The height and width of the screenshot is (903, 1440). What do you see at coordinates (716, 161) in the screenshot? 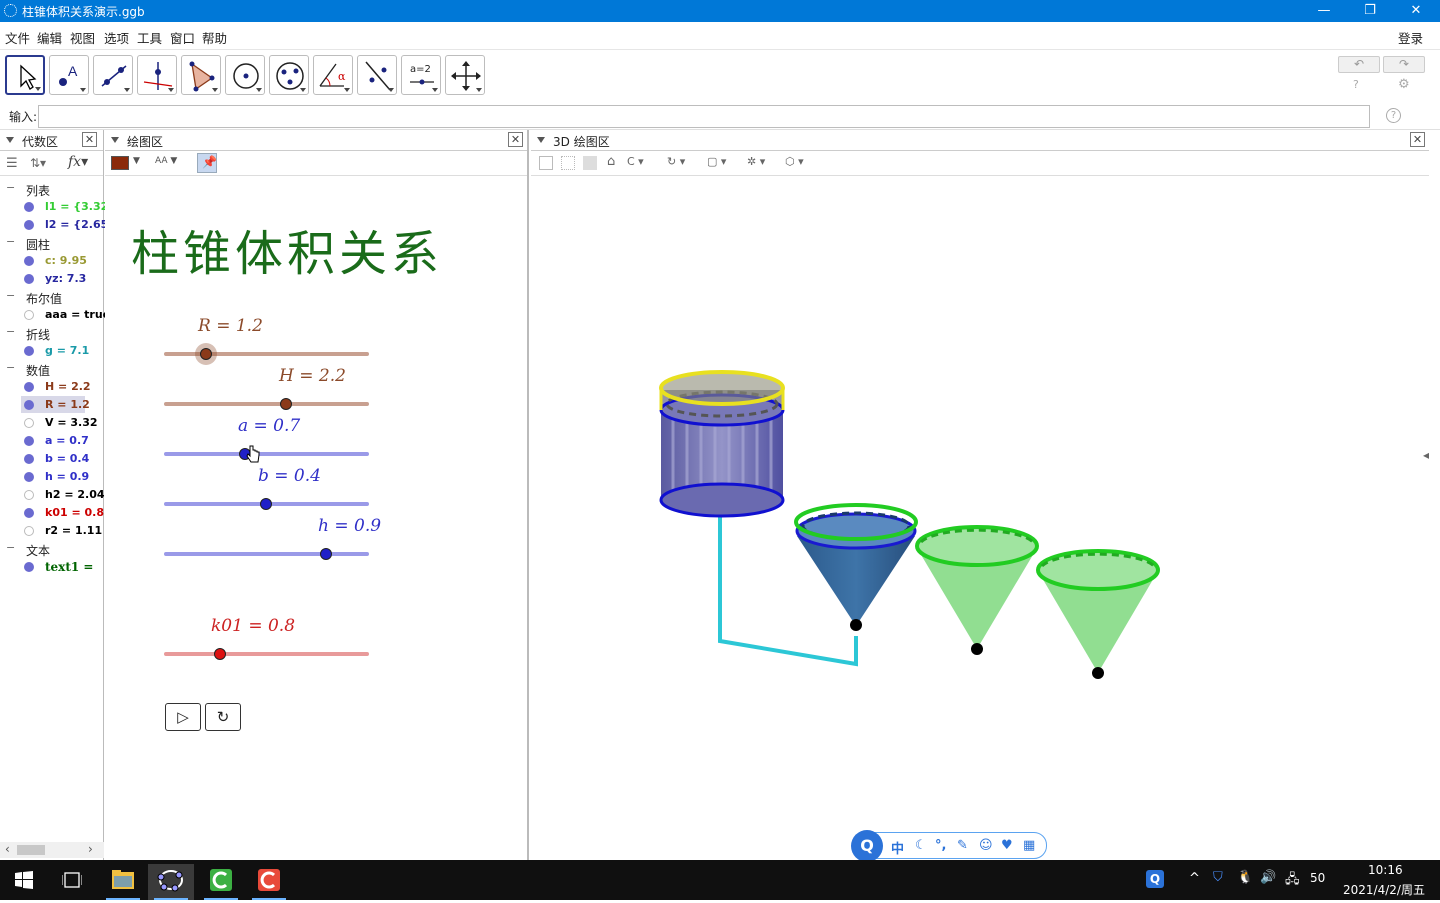
I see `view-direction-icon: ▢ ▾` at bounding box center [716, 161].